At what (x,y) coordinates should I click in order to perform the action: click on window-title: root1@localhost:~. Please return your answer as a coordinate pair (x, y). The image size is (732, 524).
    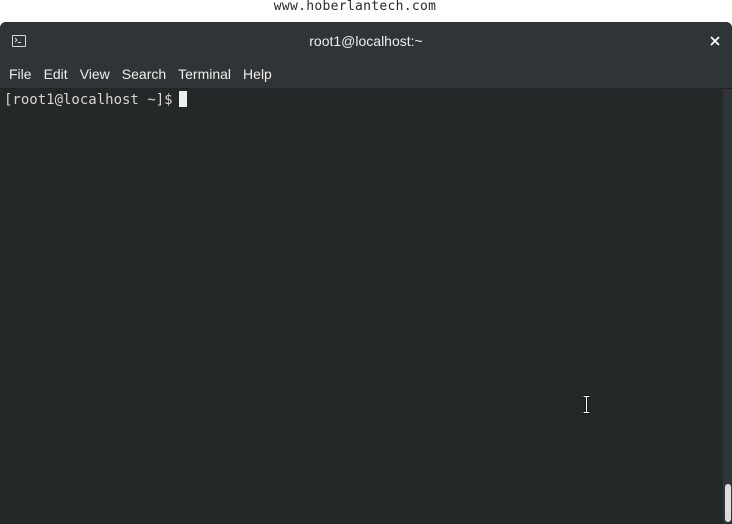
    Looking at the image, I should click on (366, 41).